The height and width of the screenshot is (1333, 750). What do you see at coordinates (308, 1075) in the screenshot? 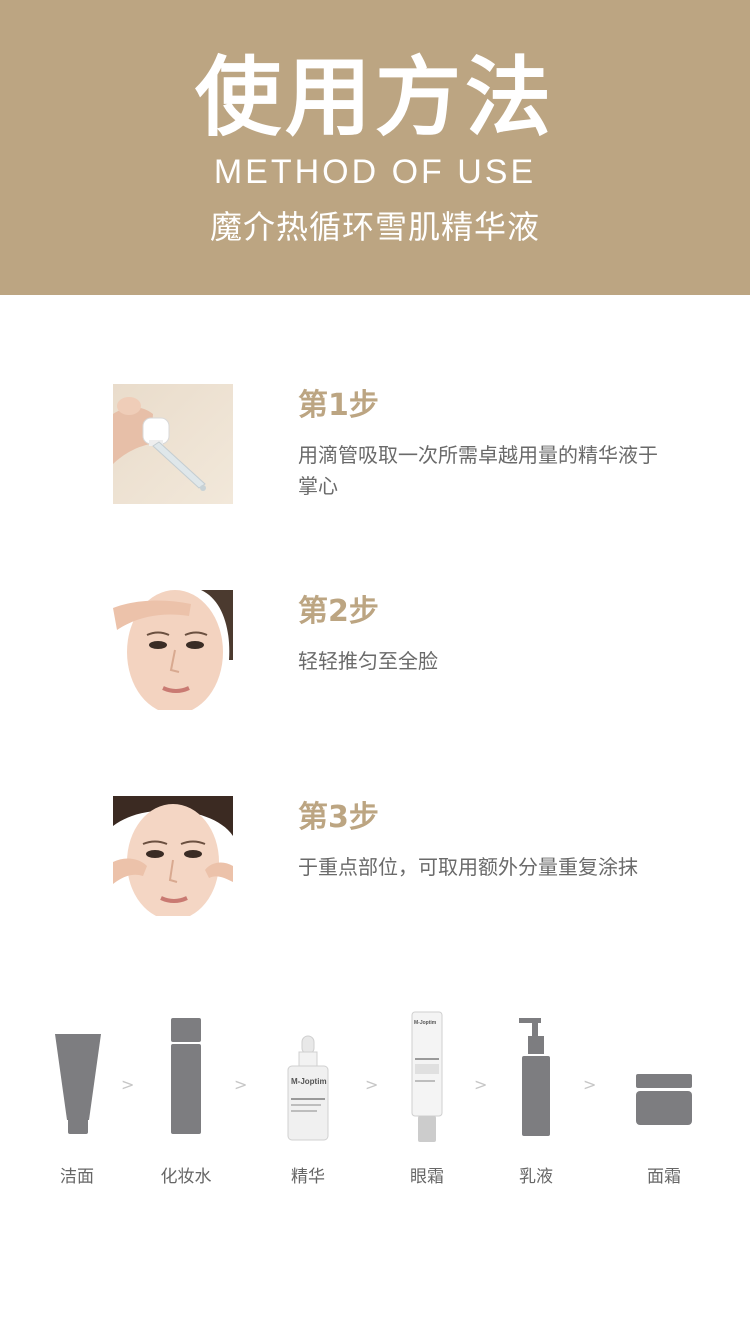
I see `serum-dropper-bottle-icon: M-Joptim` at bounding box center [308, 1075].